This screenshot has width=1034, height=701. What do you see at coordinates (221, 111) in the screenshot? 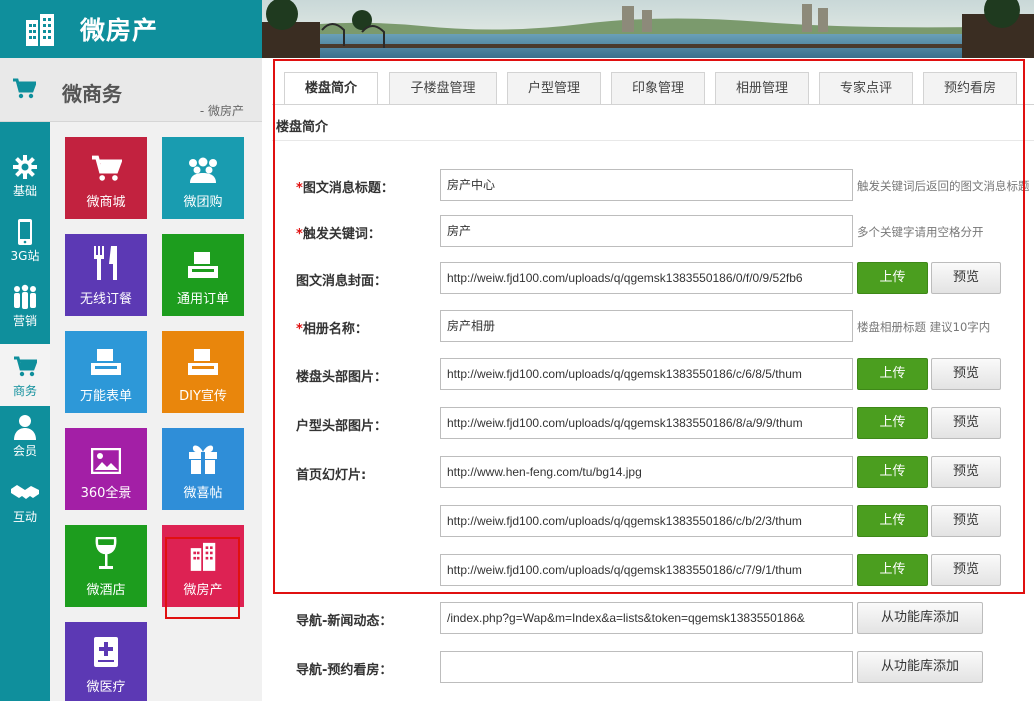
I see `breadcrumb: - 微房产` at bounding box center [221, 111].